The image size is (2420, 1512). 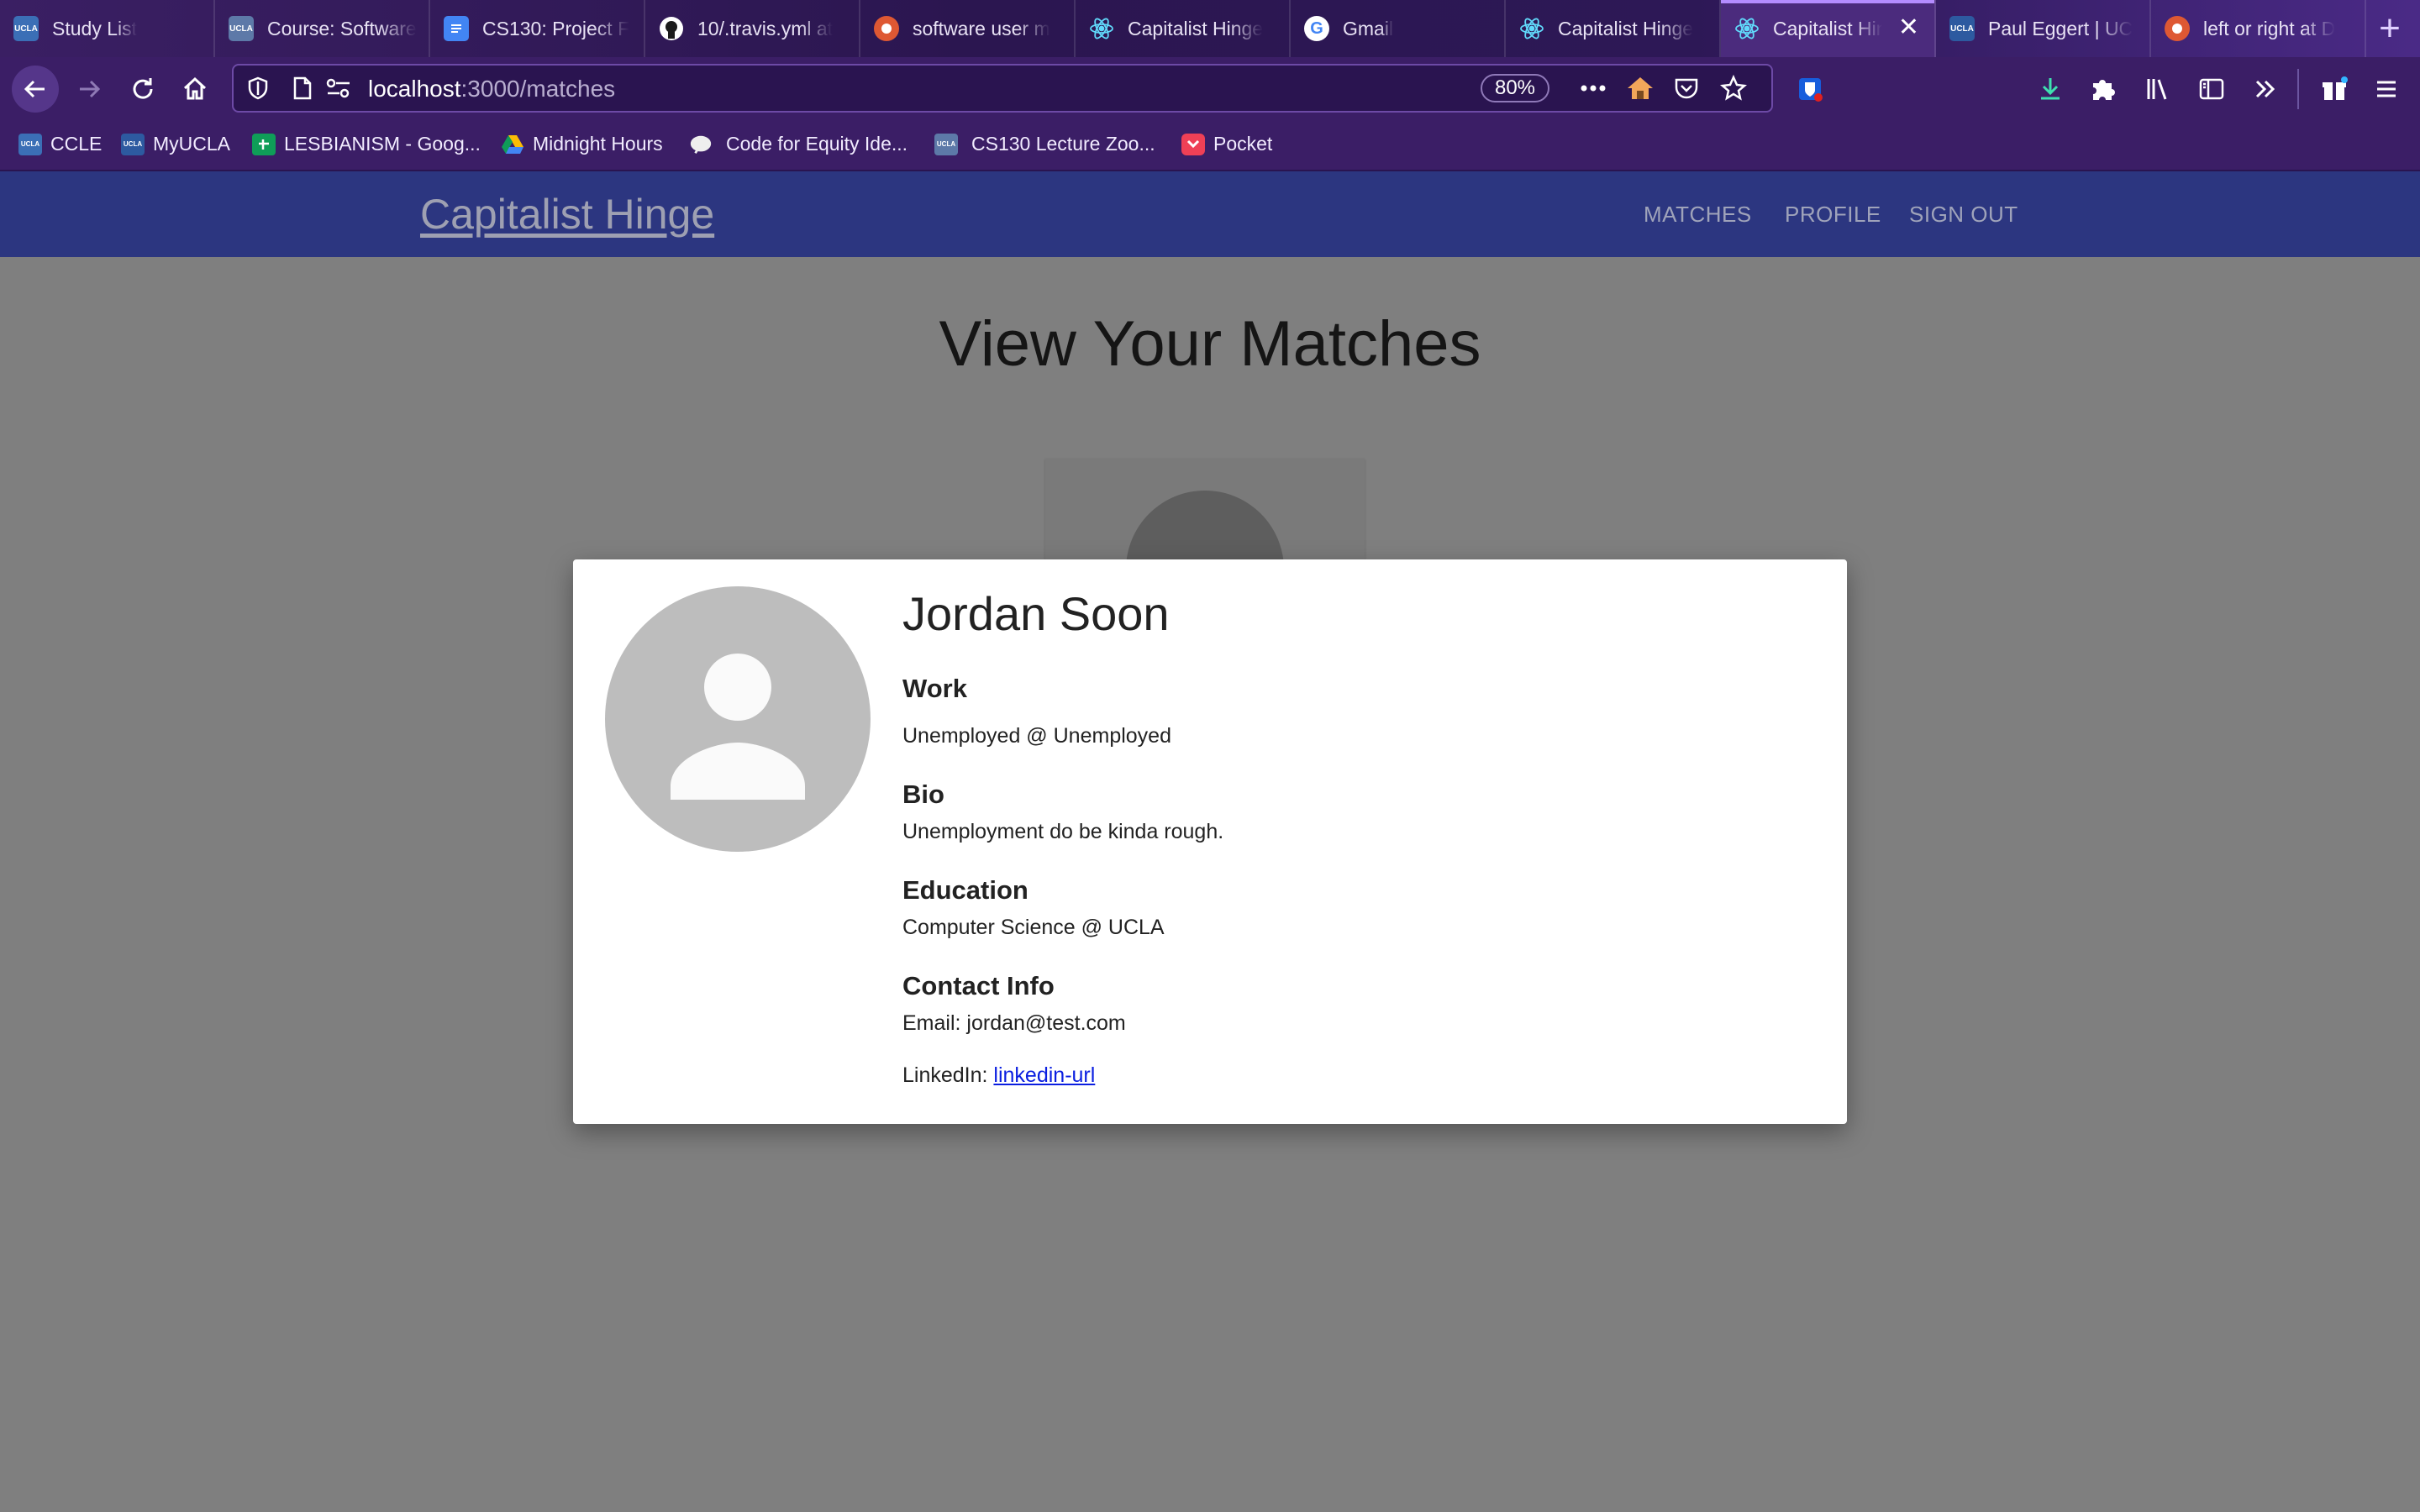 What do you see at coordinates (60, 144) in the screenshot?
I see `bookmark-ccle: UCLA CCLE` at bounding box center [60, 144].